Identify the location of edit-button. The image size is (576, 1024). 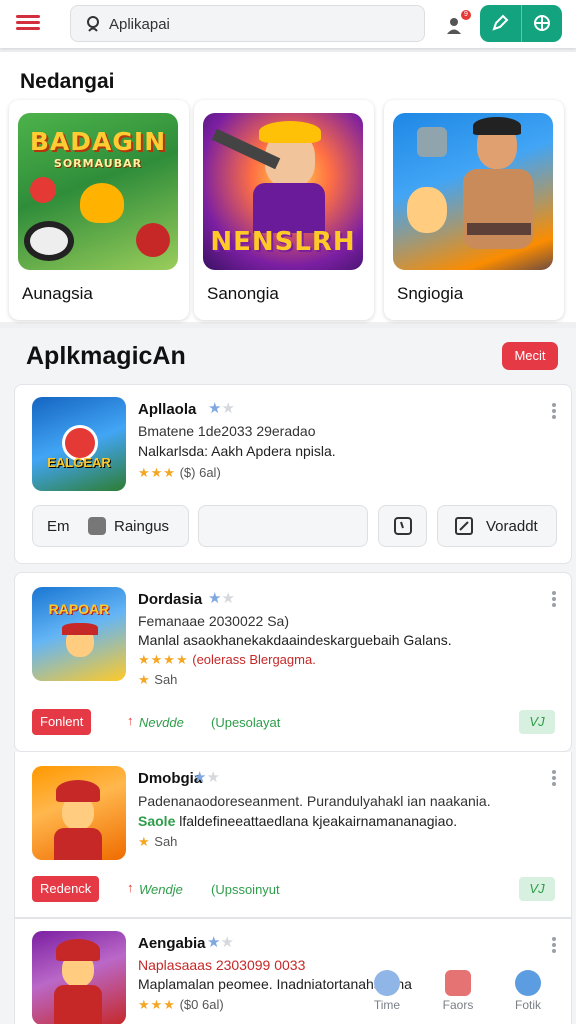
(500, 23).